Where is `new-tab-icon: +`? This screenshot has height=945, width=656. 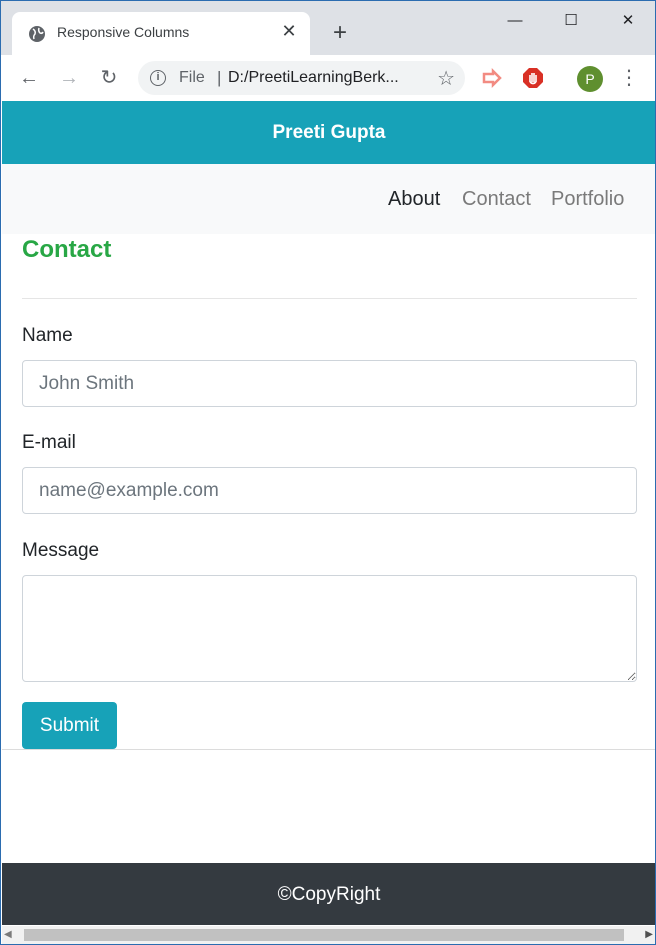 new-tab-icon: + is located at coordinates (340, 33).